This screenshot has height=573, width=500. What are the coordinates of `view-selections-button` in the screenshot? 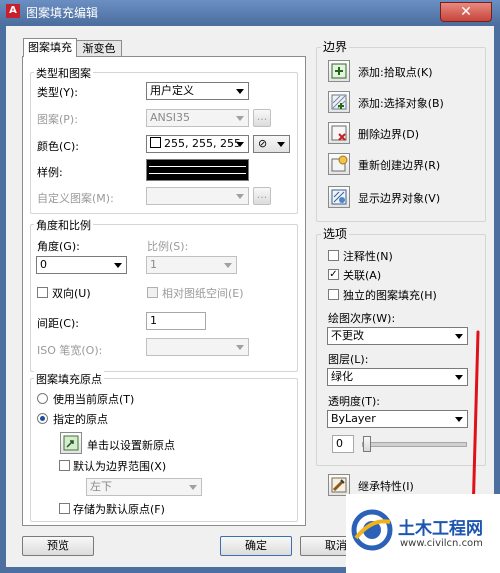 It's located at (339, 197).